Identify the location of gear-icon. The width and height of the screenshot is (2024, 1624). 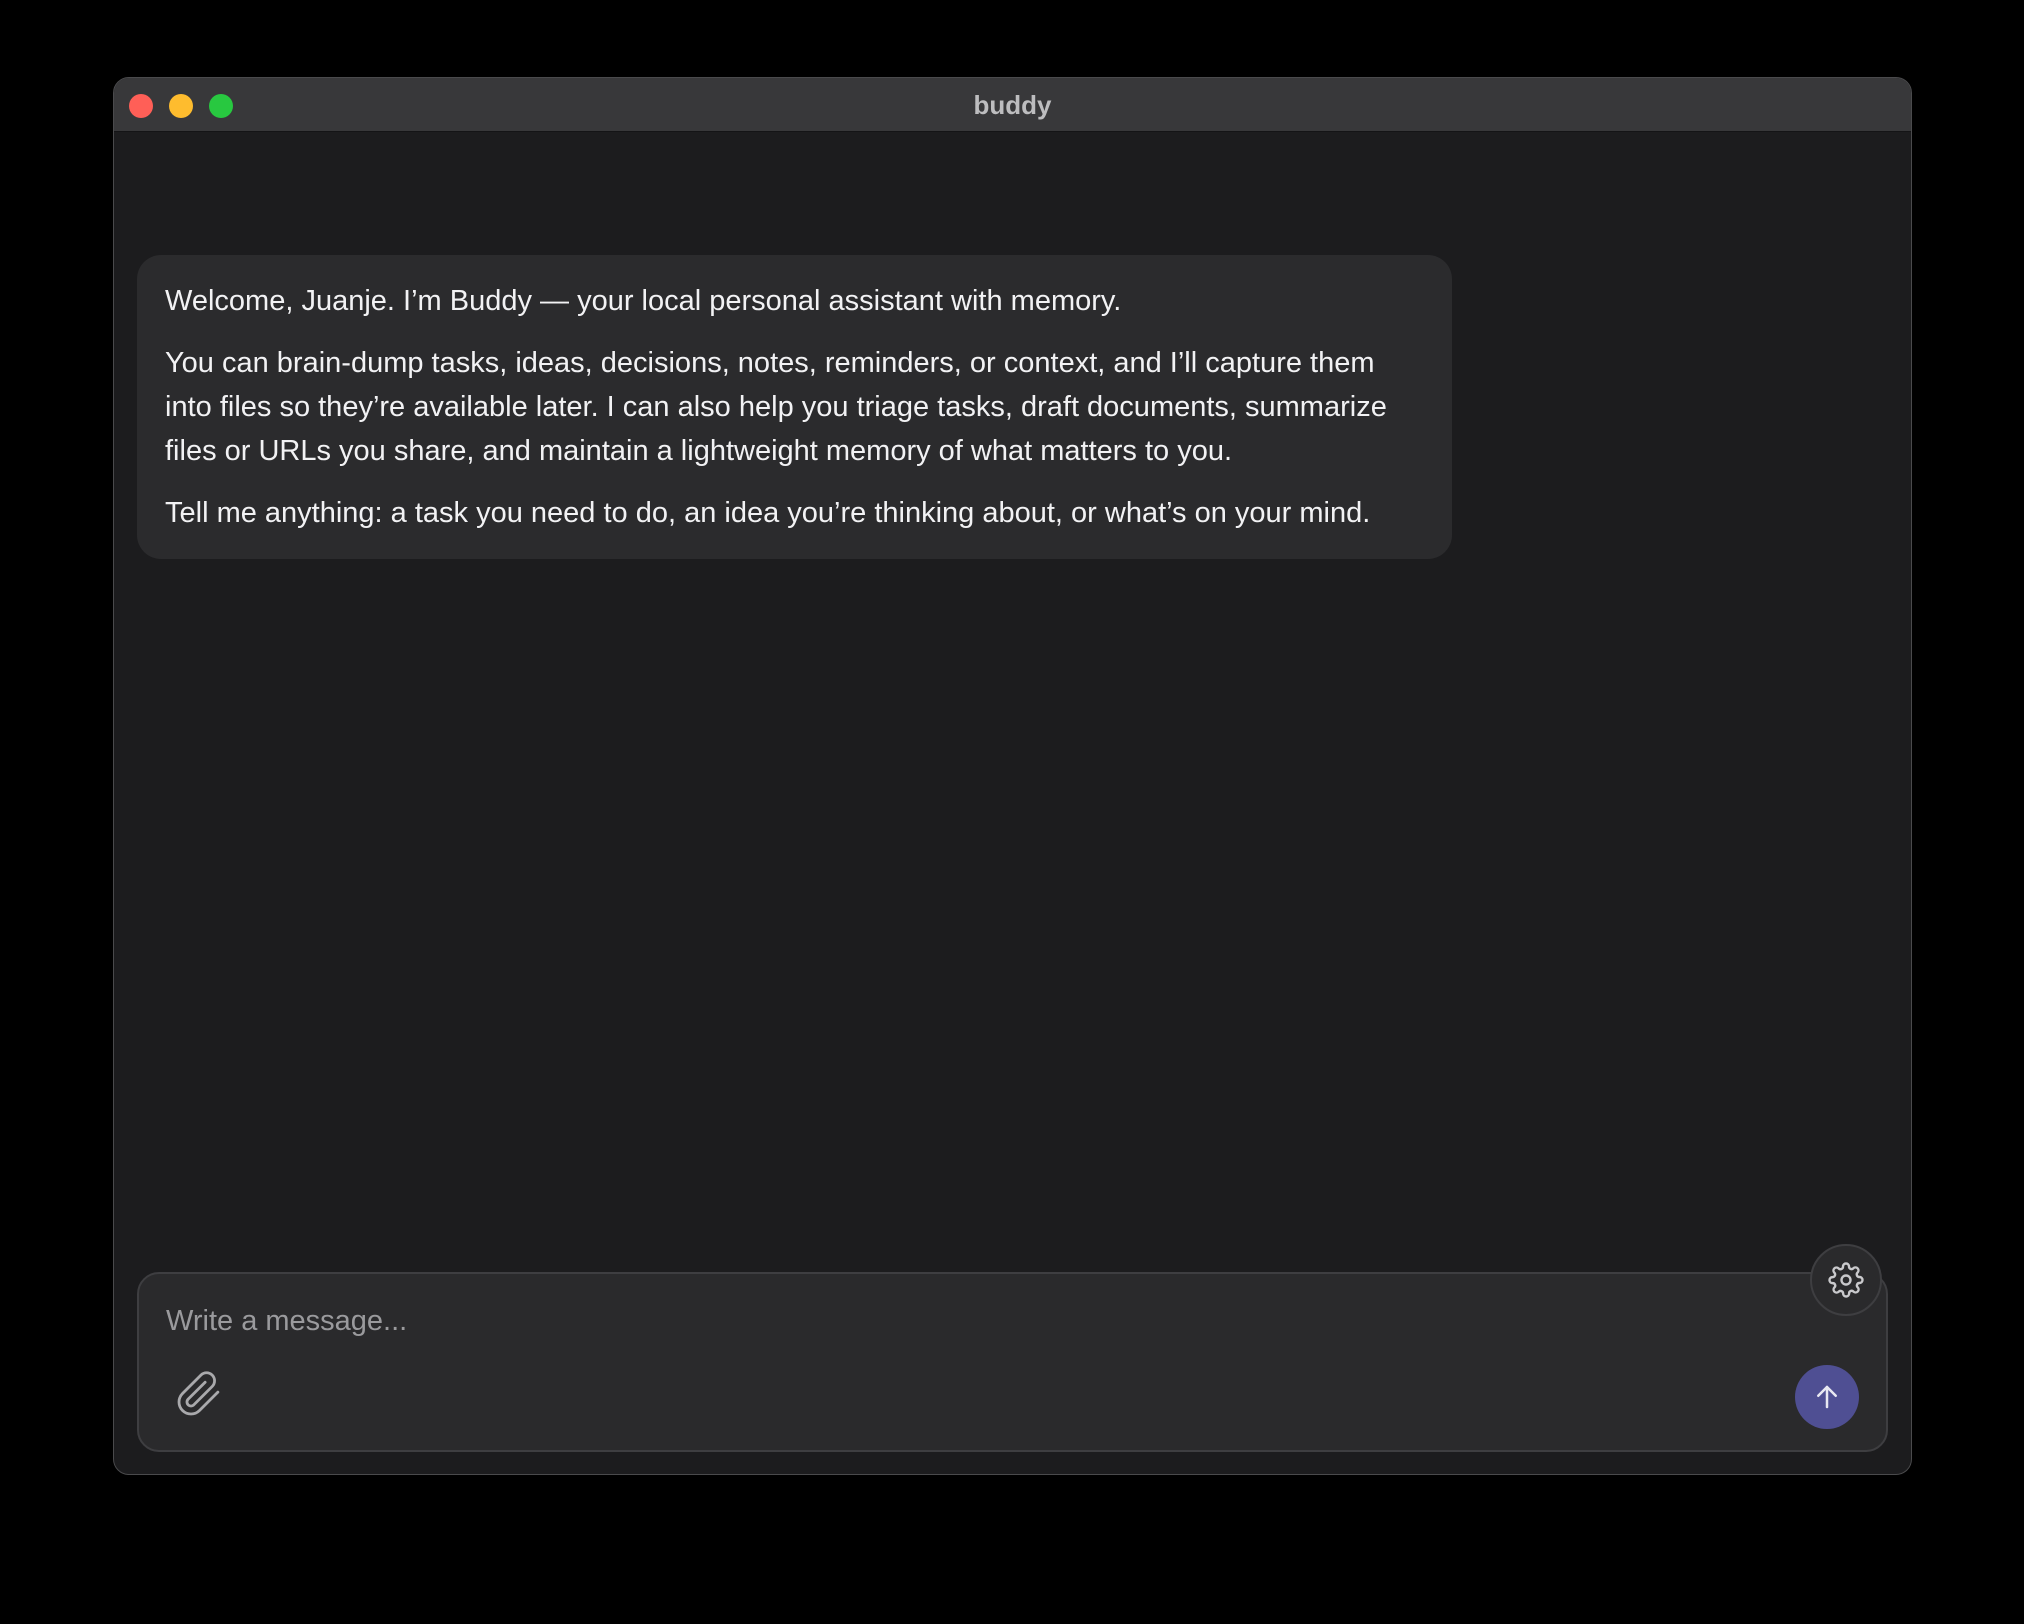
(1846, 1280).